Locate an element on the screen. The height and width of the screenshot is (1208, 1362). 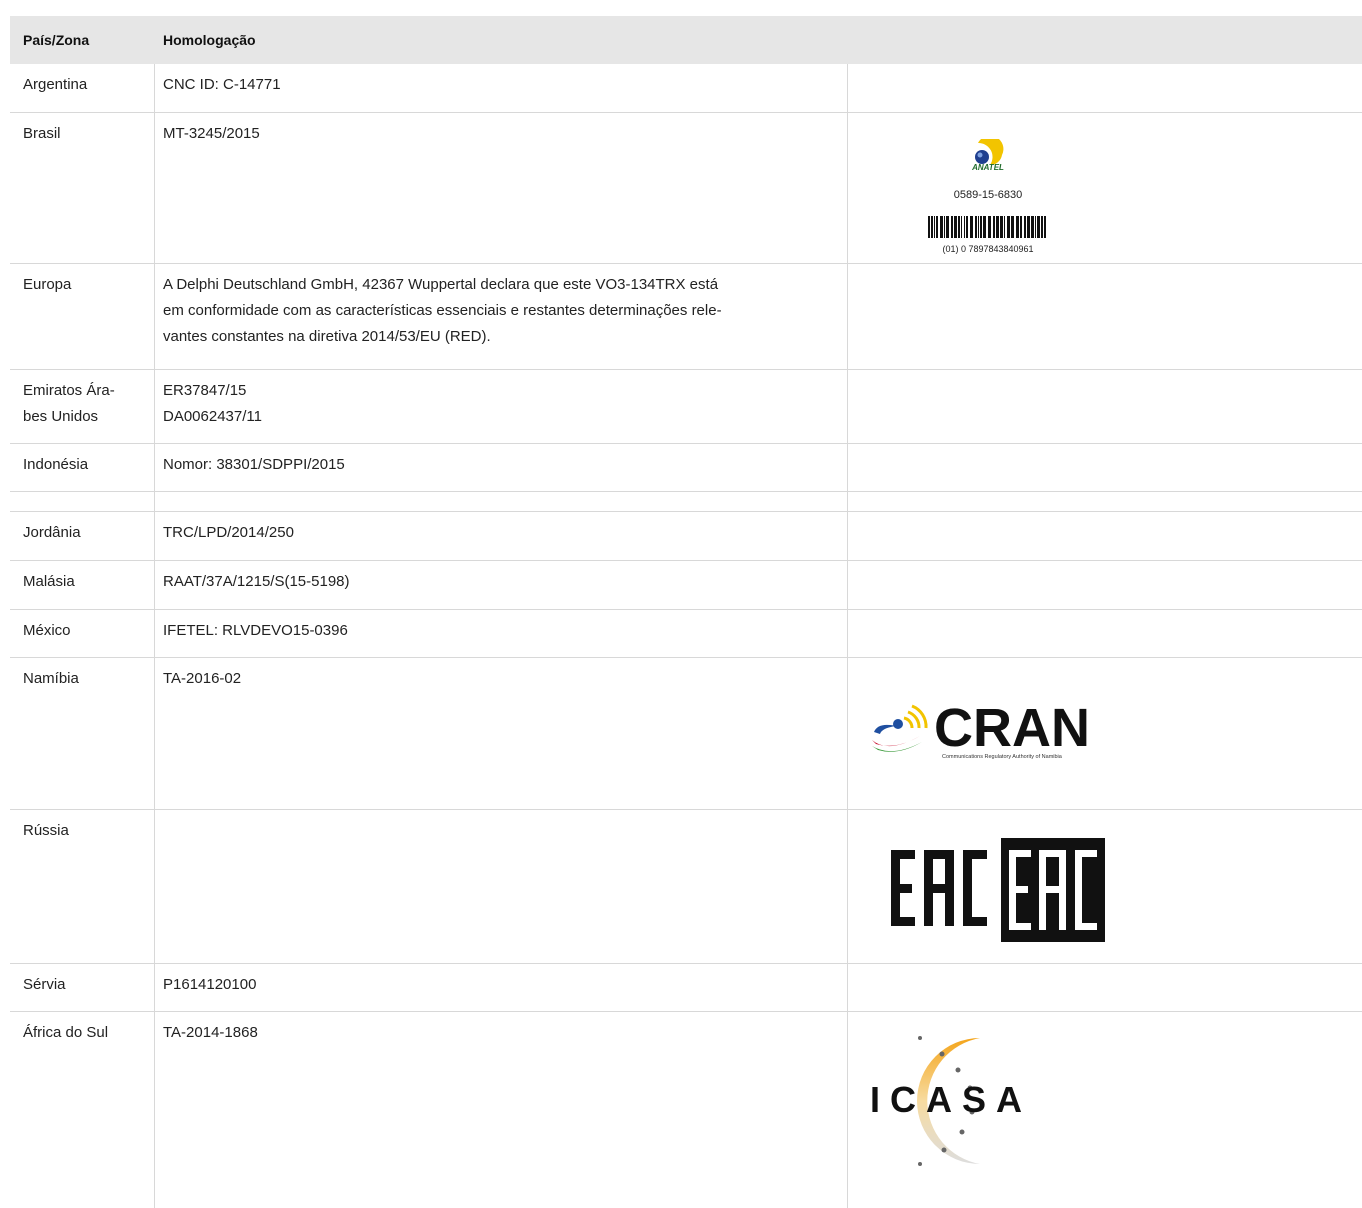
homologation-cell: CNC ID: C-14771 is located at coordinates (222, 84).